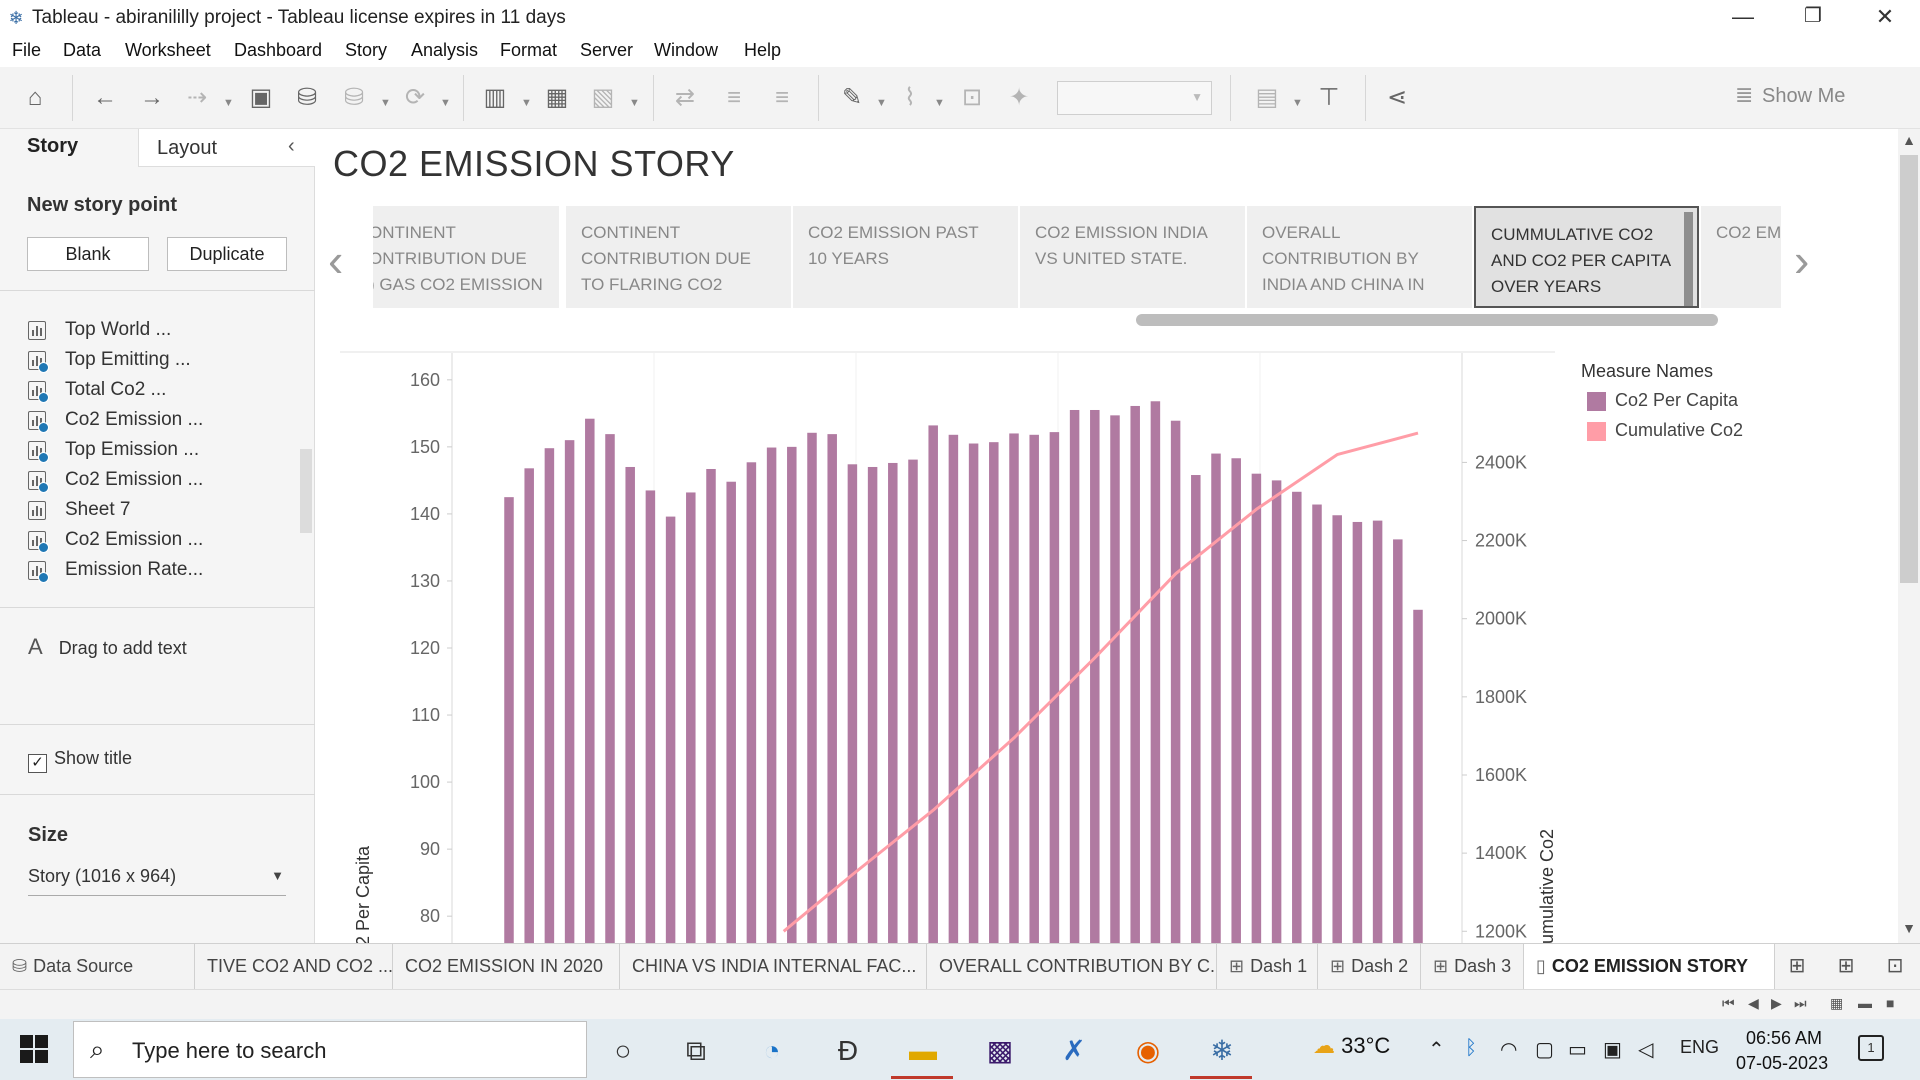 This screenshot has width=1920, height=1080. Describe the element at coordinates (157, 881) in the screenshot. I see `story-size-select: Story (1016 x 964) ▼` at that location.